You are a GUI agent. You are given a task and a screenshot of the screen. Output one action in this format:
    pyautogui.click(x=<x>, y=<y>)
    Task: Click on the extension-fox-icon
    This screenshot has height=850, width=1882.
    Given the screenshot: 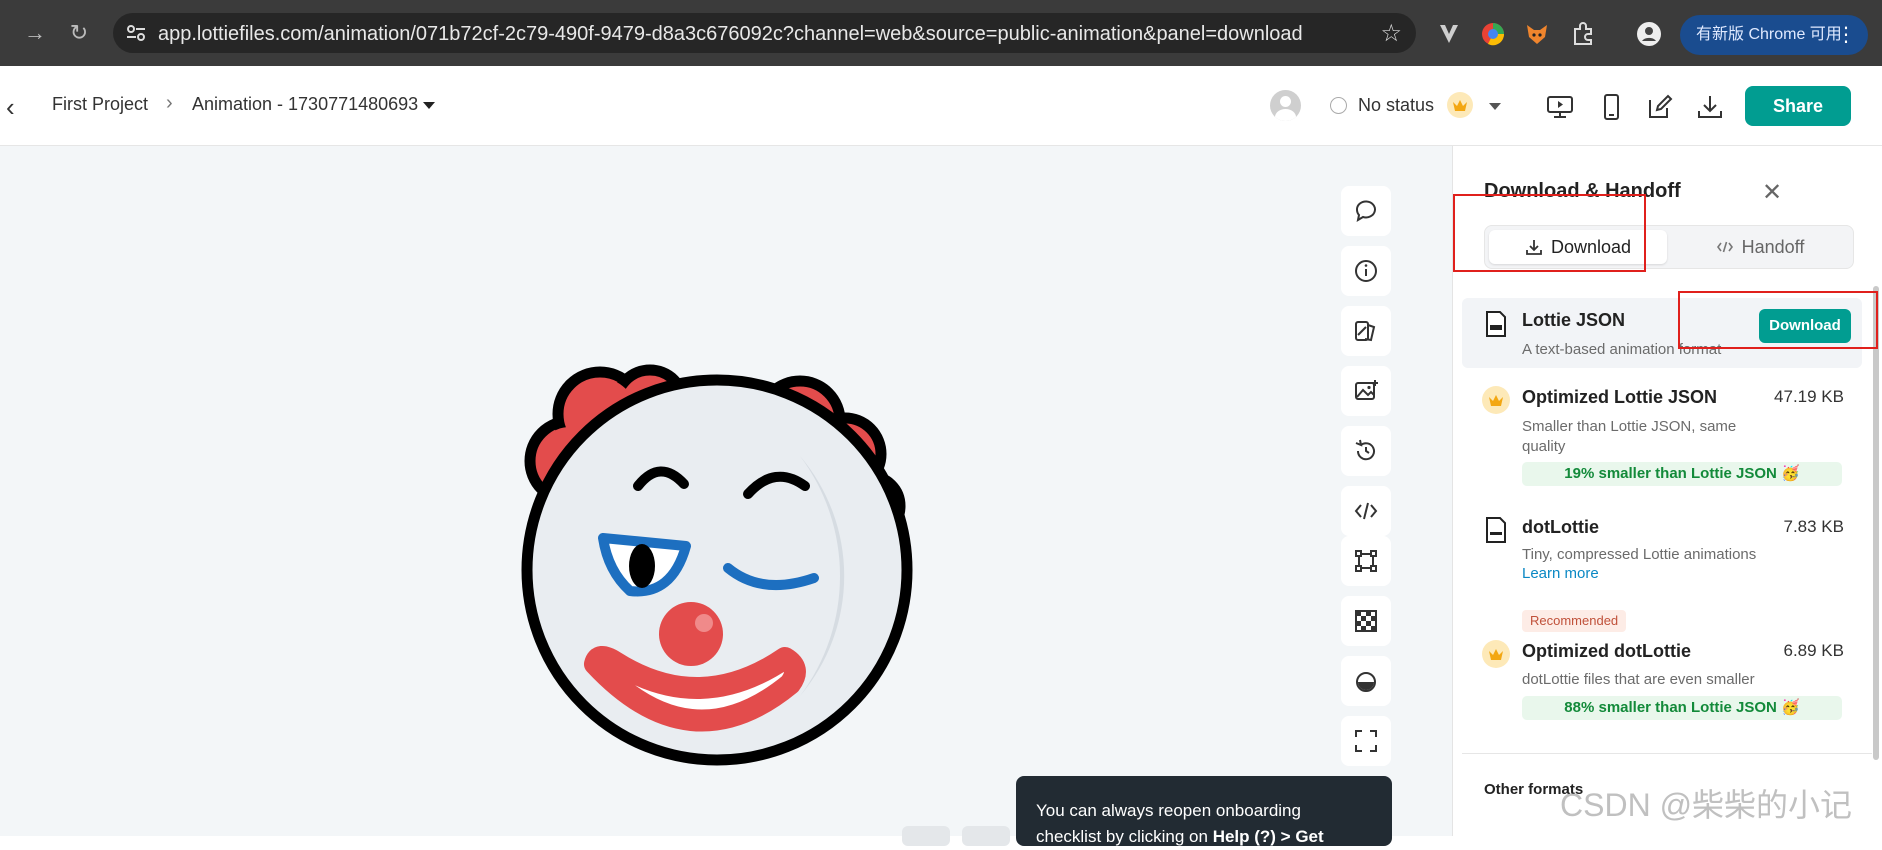 What is the action you would take?
    pyautogui.click(x=1537, y=34)
    